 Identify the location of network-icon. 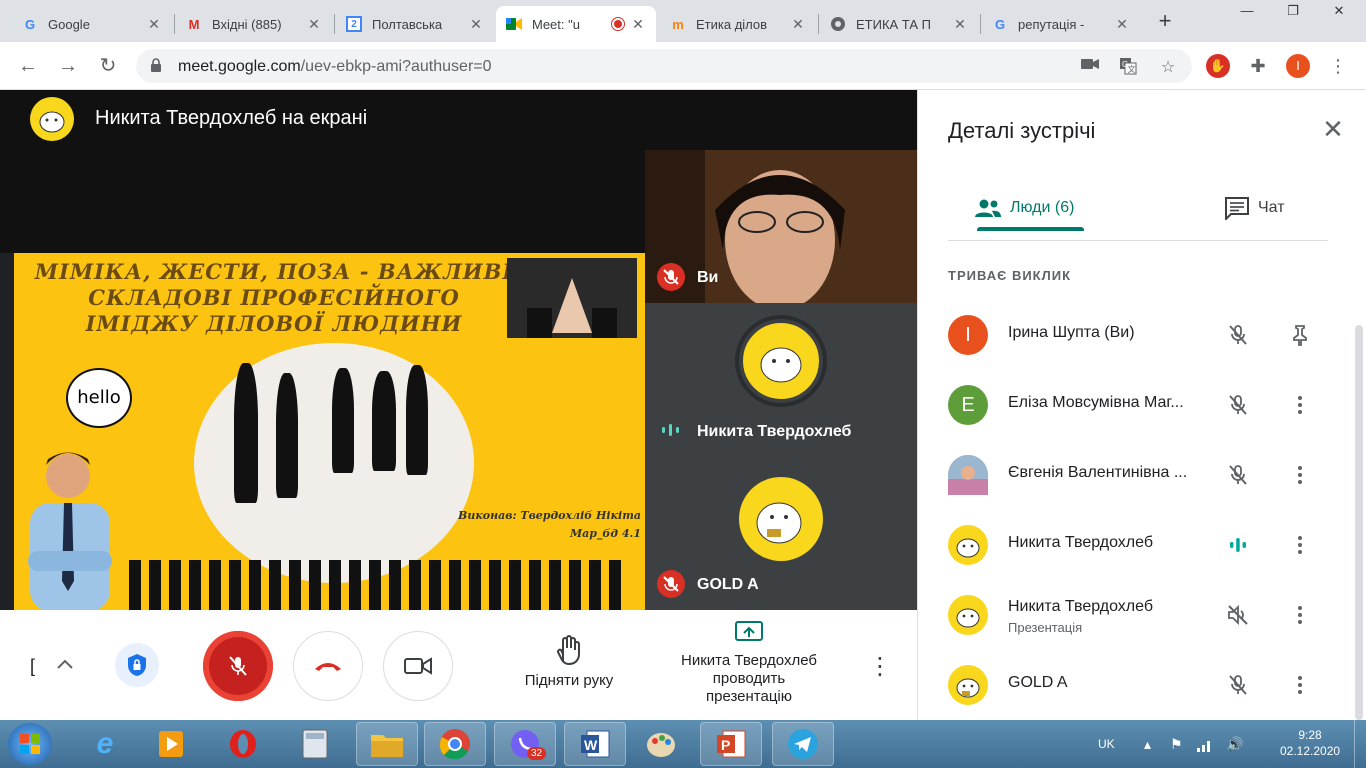
(1205, 744).